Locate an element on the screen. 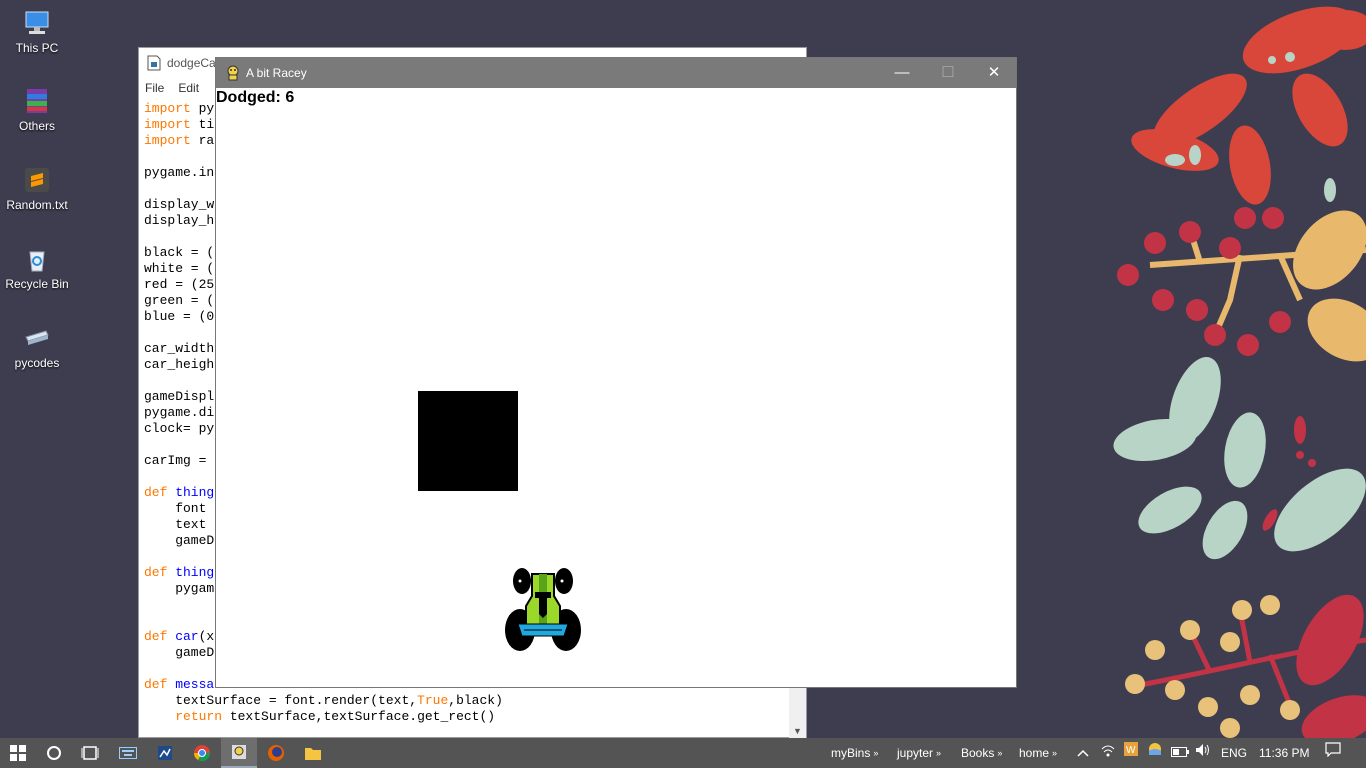 This screenshot has width=1366, height=768. network-button is located at coordinates (1108, 753).